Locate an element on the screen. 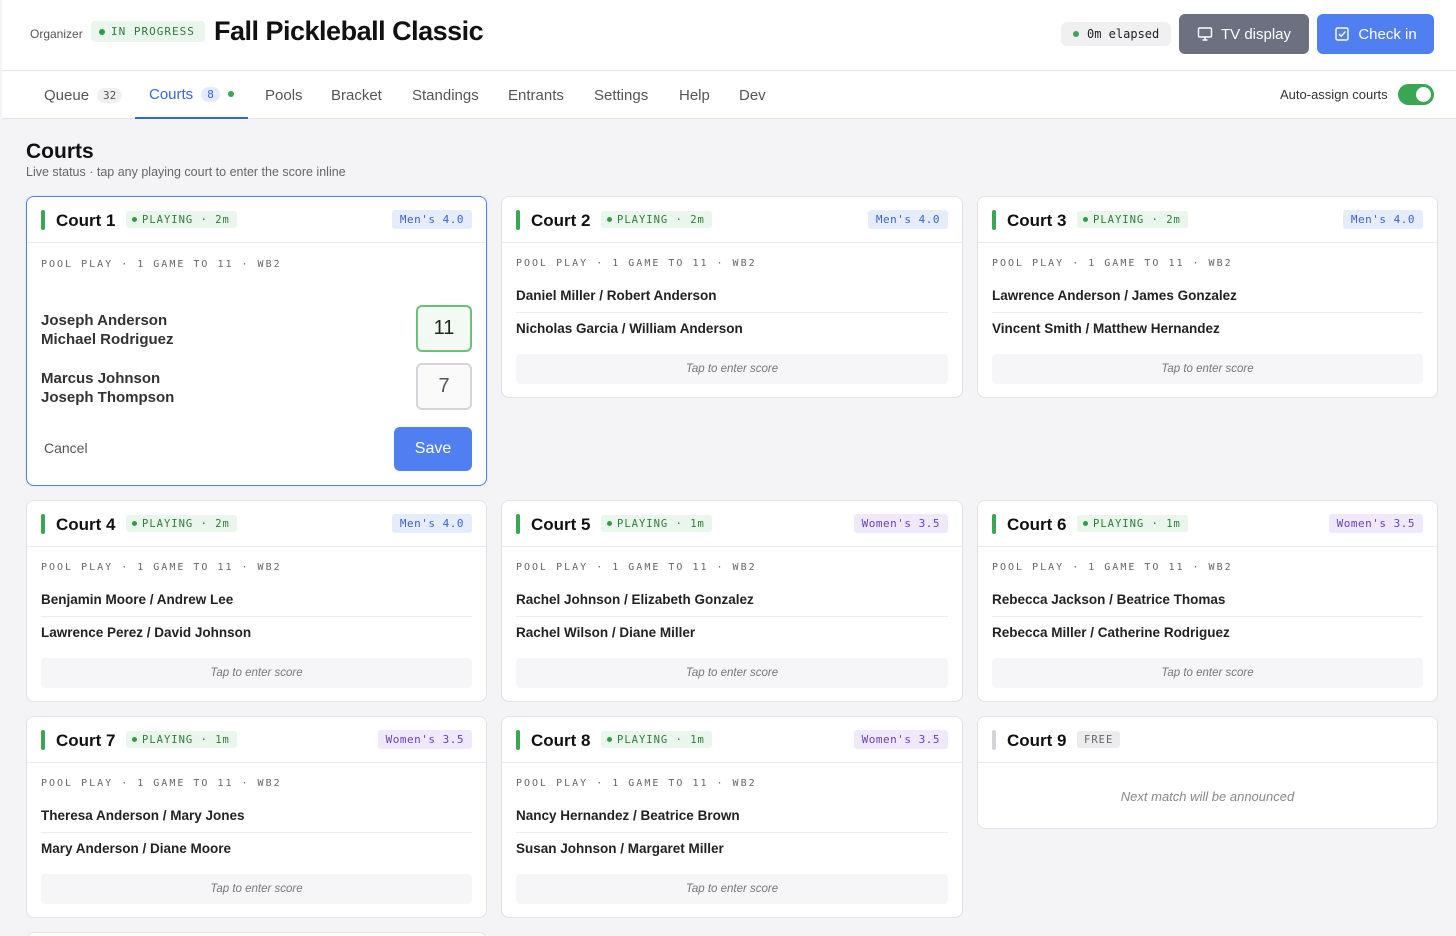  tab-courts: Courts 8 is located at coordinates (191, 95).